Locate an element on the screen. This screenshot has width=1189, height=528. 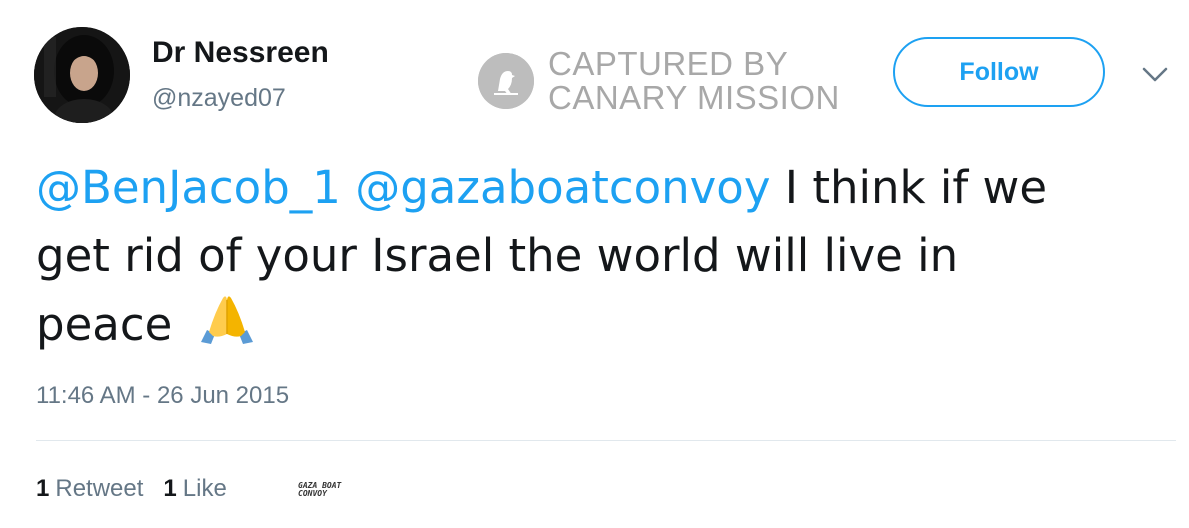
stamp-line-2: CANARY MISSION is located at coordinates (694, 97).